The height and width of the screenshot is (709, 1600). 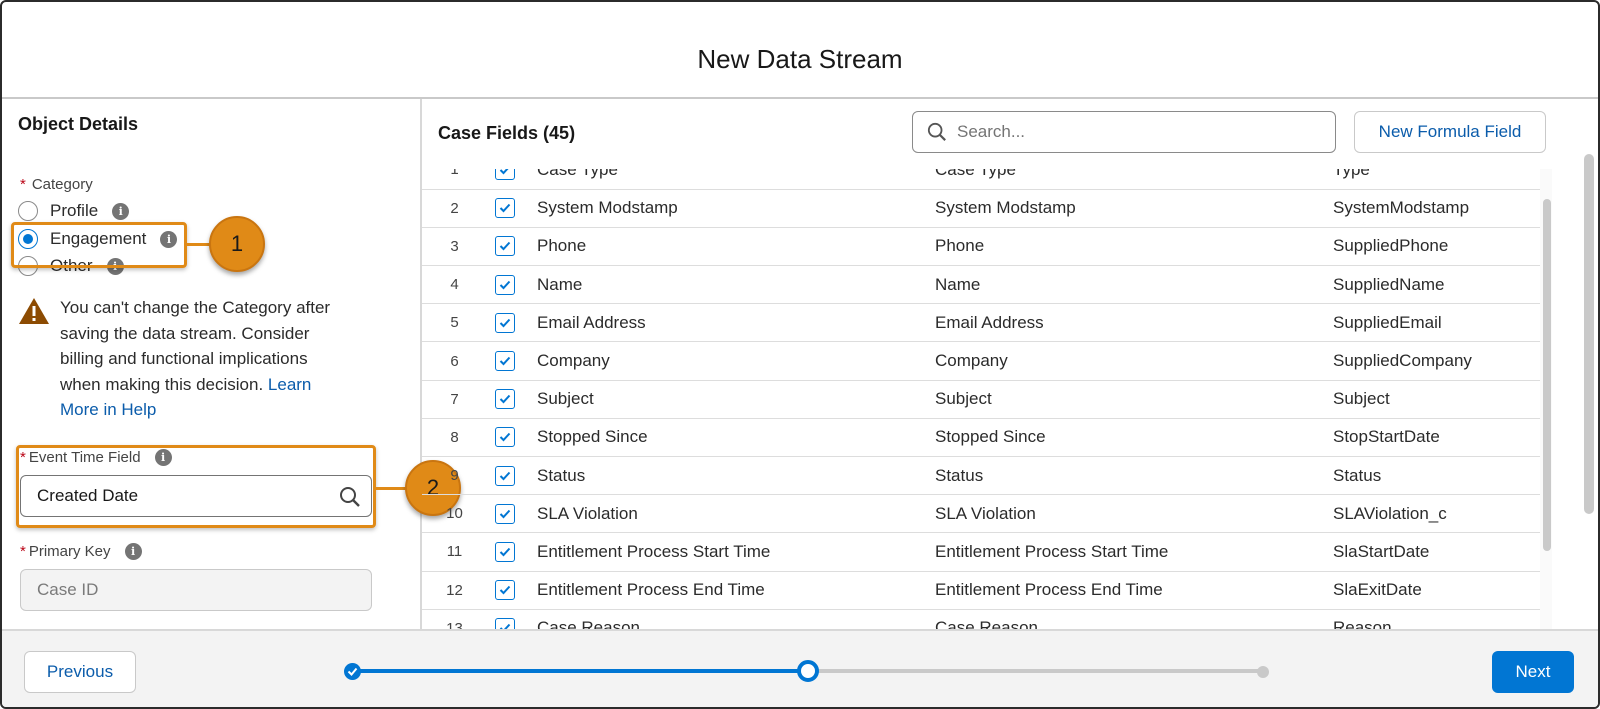 I want to click on table-row: 3 Phone Phone SuppliedPhone, so click(x=987, y=247).